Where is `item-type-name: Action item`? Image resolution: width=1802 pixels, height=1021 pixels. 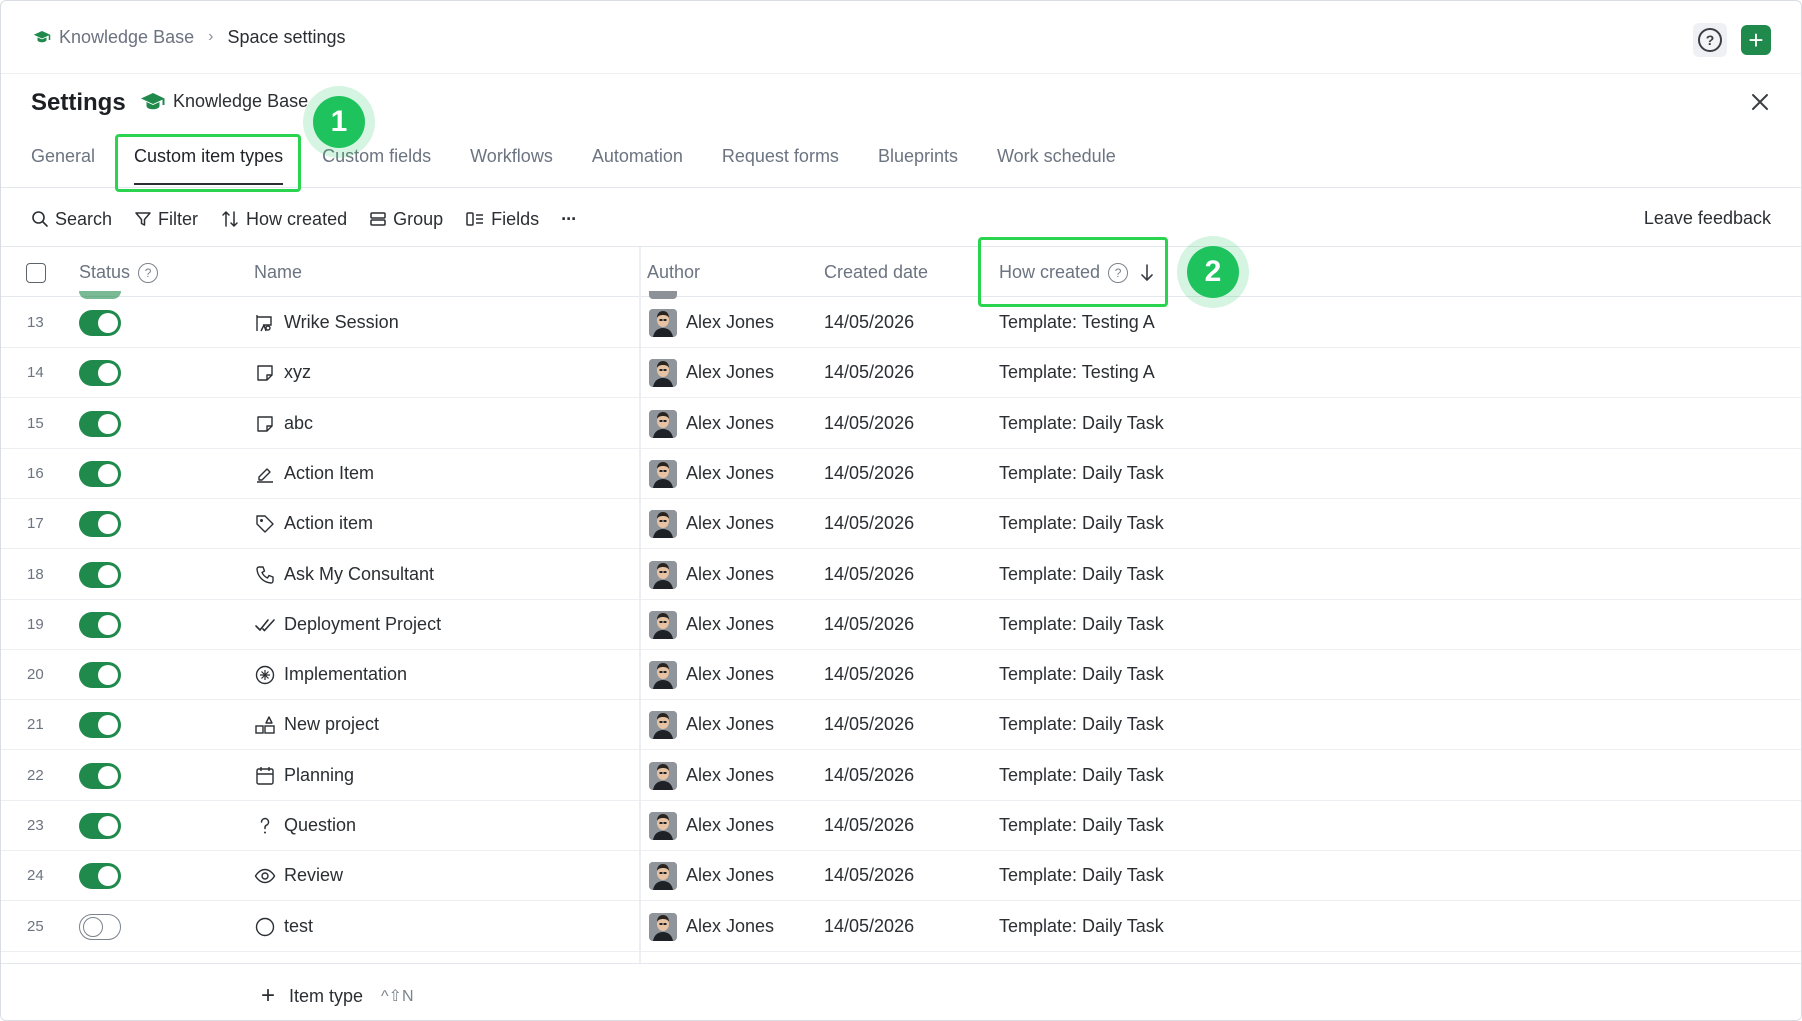 item-type-name: Action item is located at coordinates (328, 523).